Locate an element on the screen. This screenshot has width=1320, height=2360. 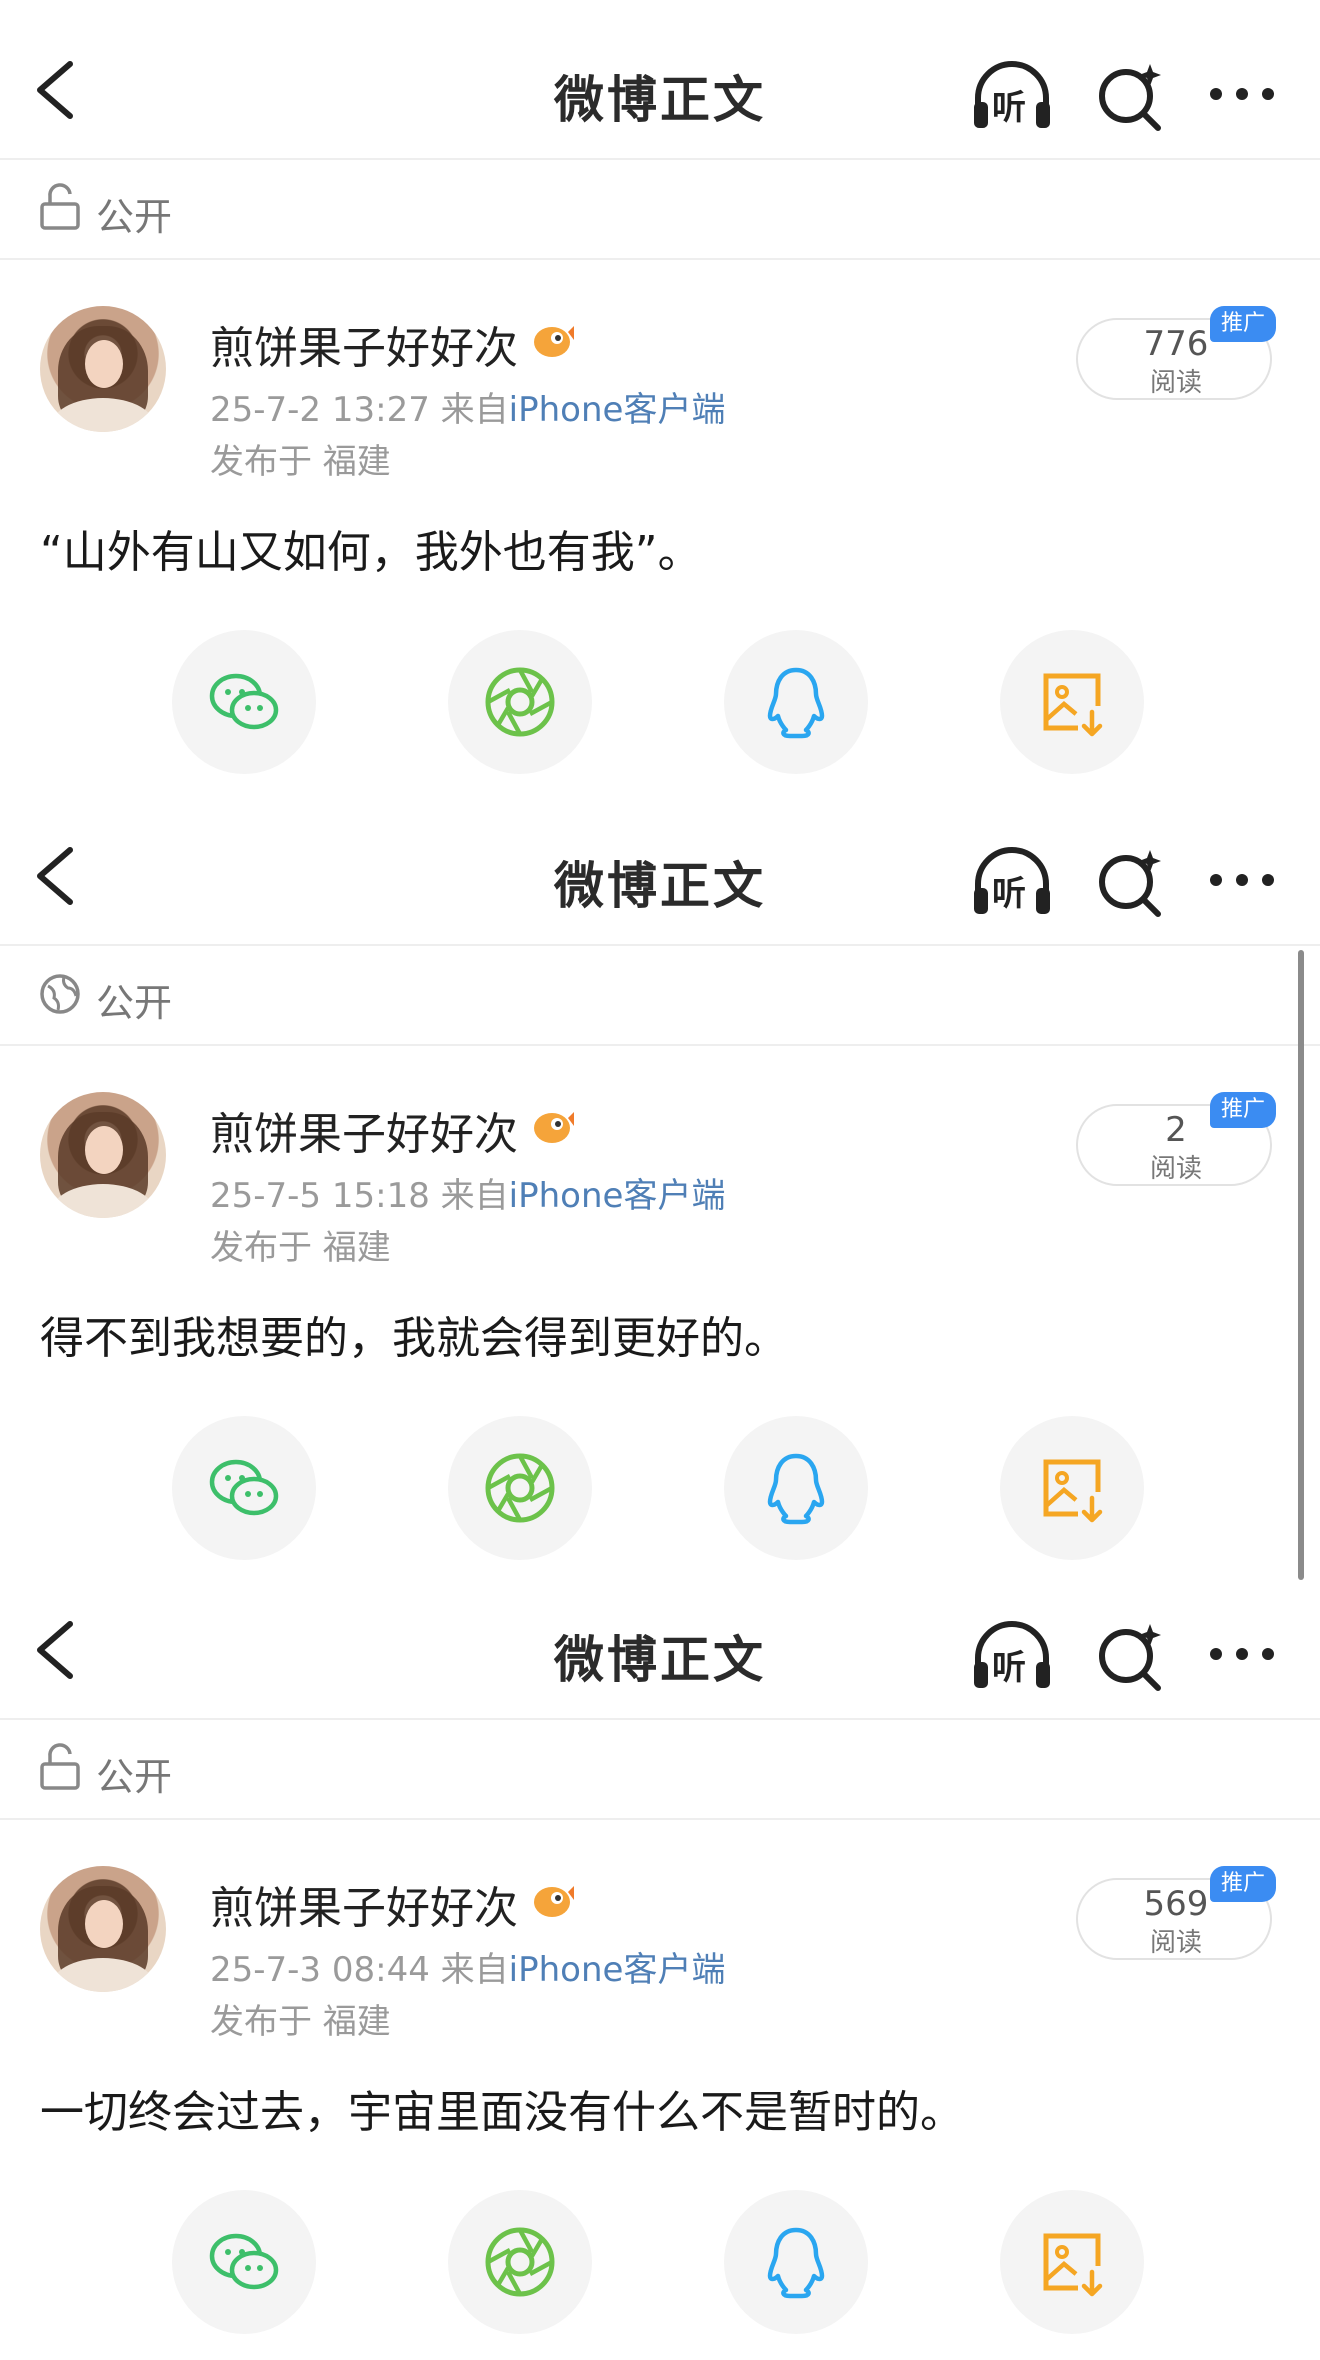
post-meta: 25-7-2 13:27 来自iPhone客户端 is located at coordinates (467, 406).